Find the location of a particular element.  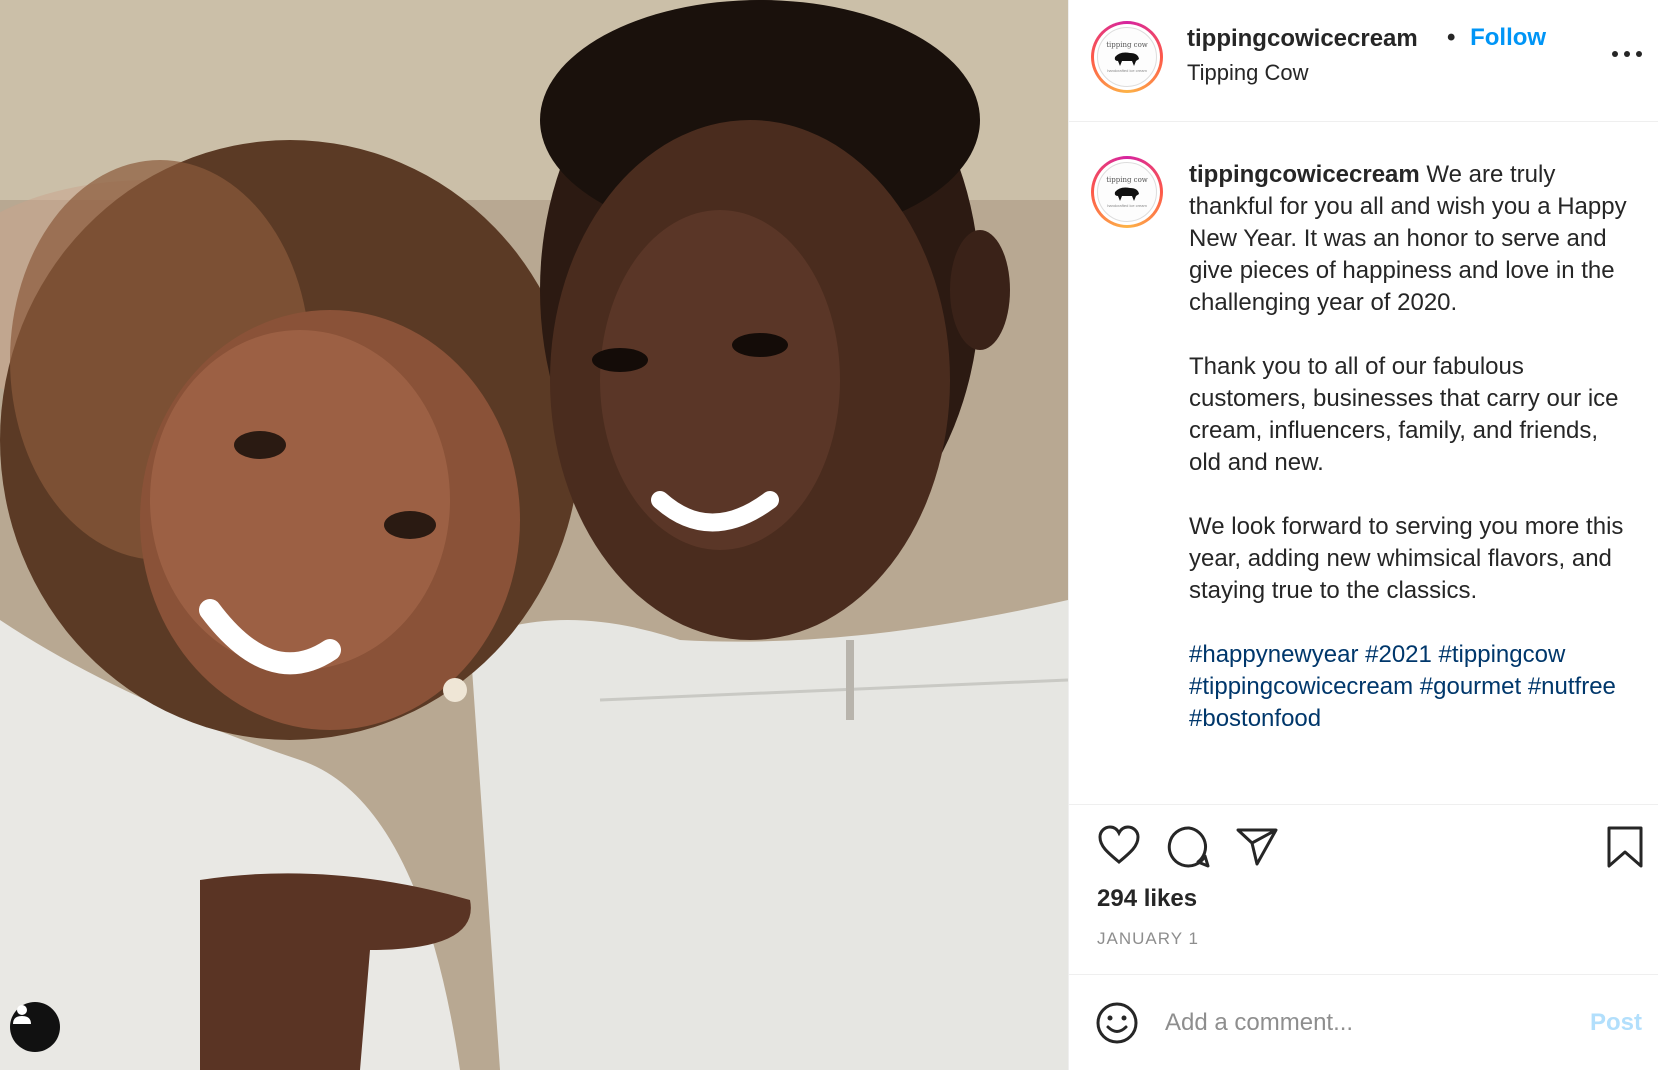

paper-plane-icon is located at coordinates (1257, 847).